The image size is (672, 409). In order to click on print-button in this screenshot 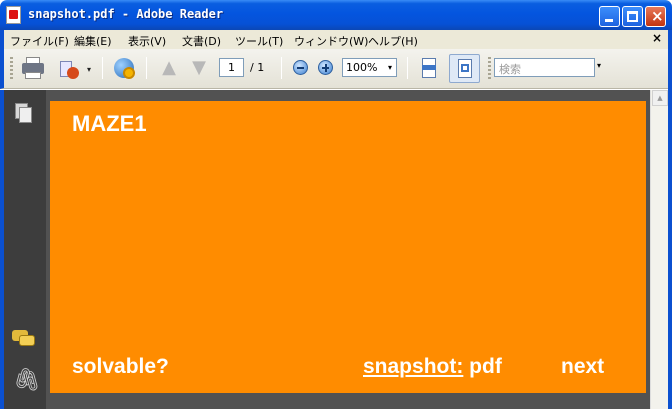, I will do `click(33, 68)`.